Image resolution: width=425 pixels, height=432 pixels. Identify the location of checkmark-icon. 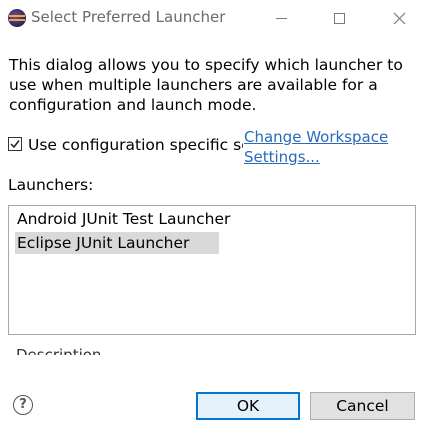
(15, 144).